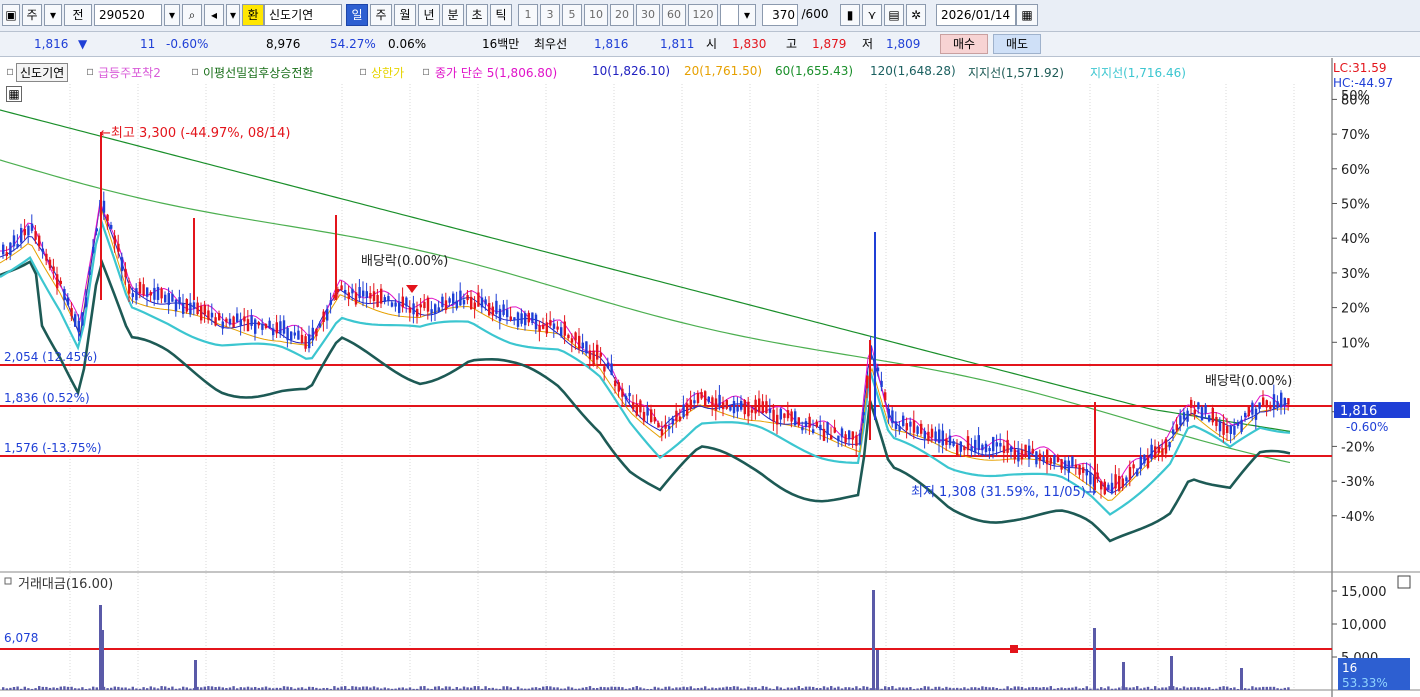 The image size is (1420, 697). I want to click on trade-amount: 16백만, so click(501, 44).